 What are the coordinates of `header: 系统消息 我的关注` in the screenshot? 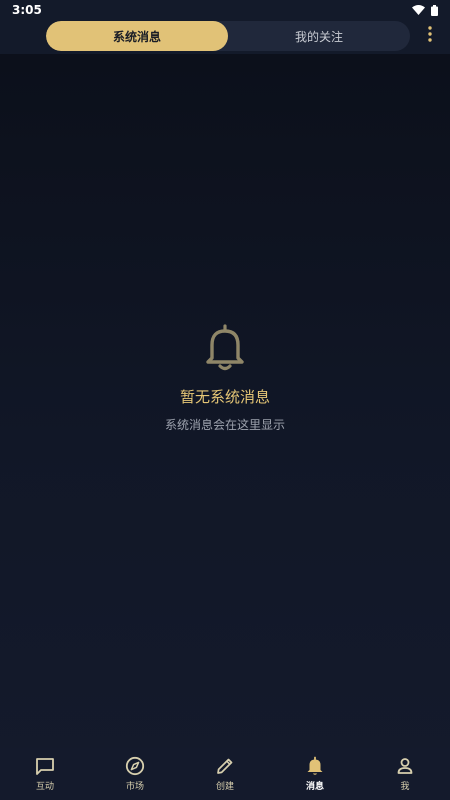 It's located at (225, 37).